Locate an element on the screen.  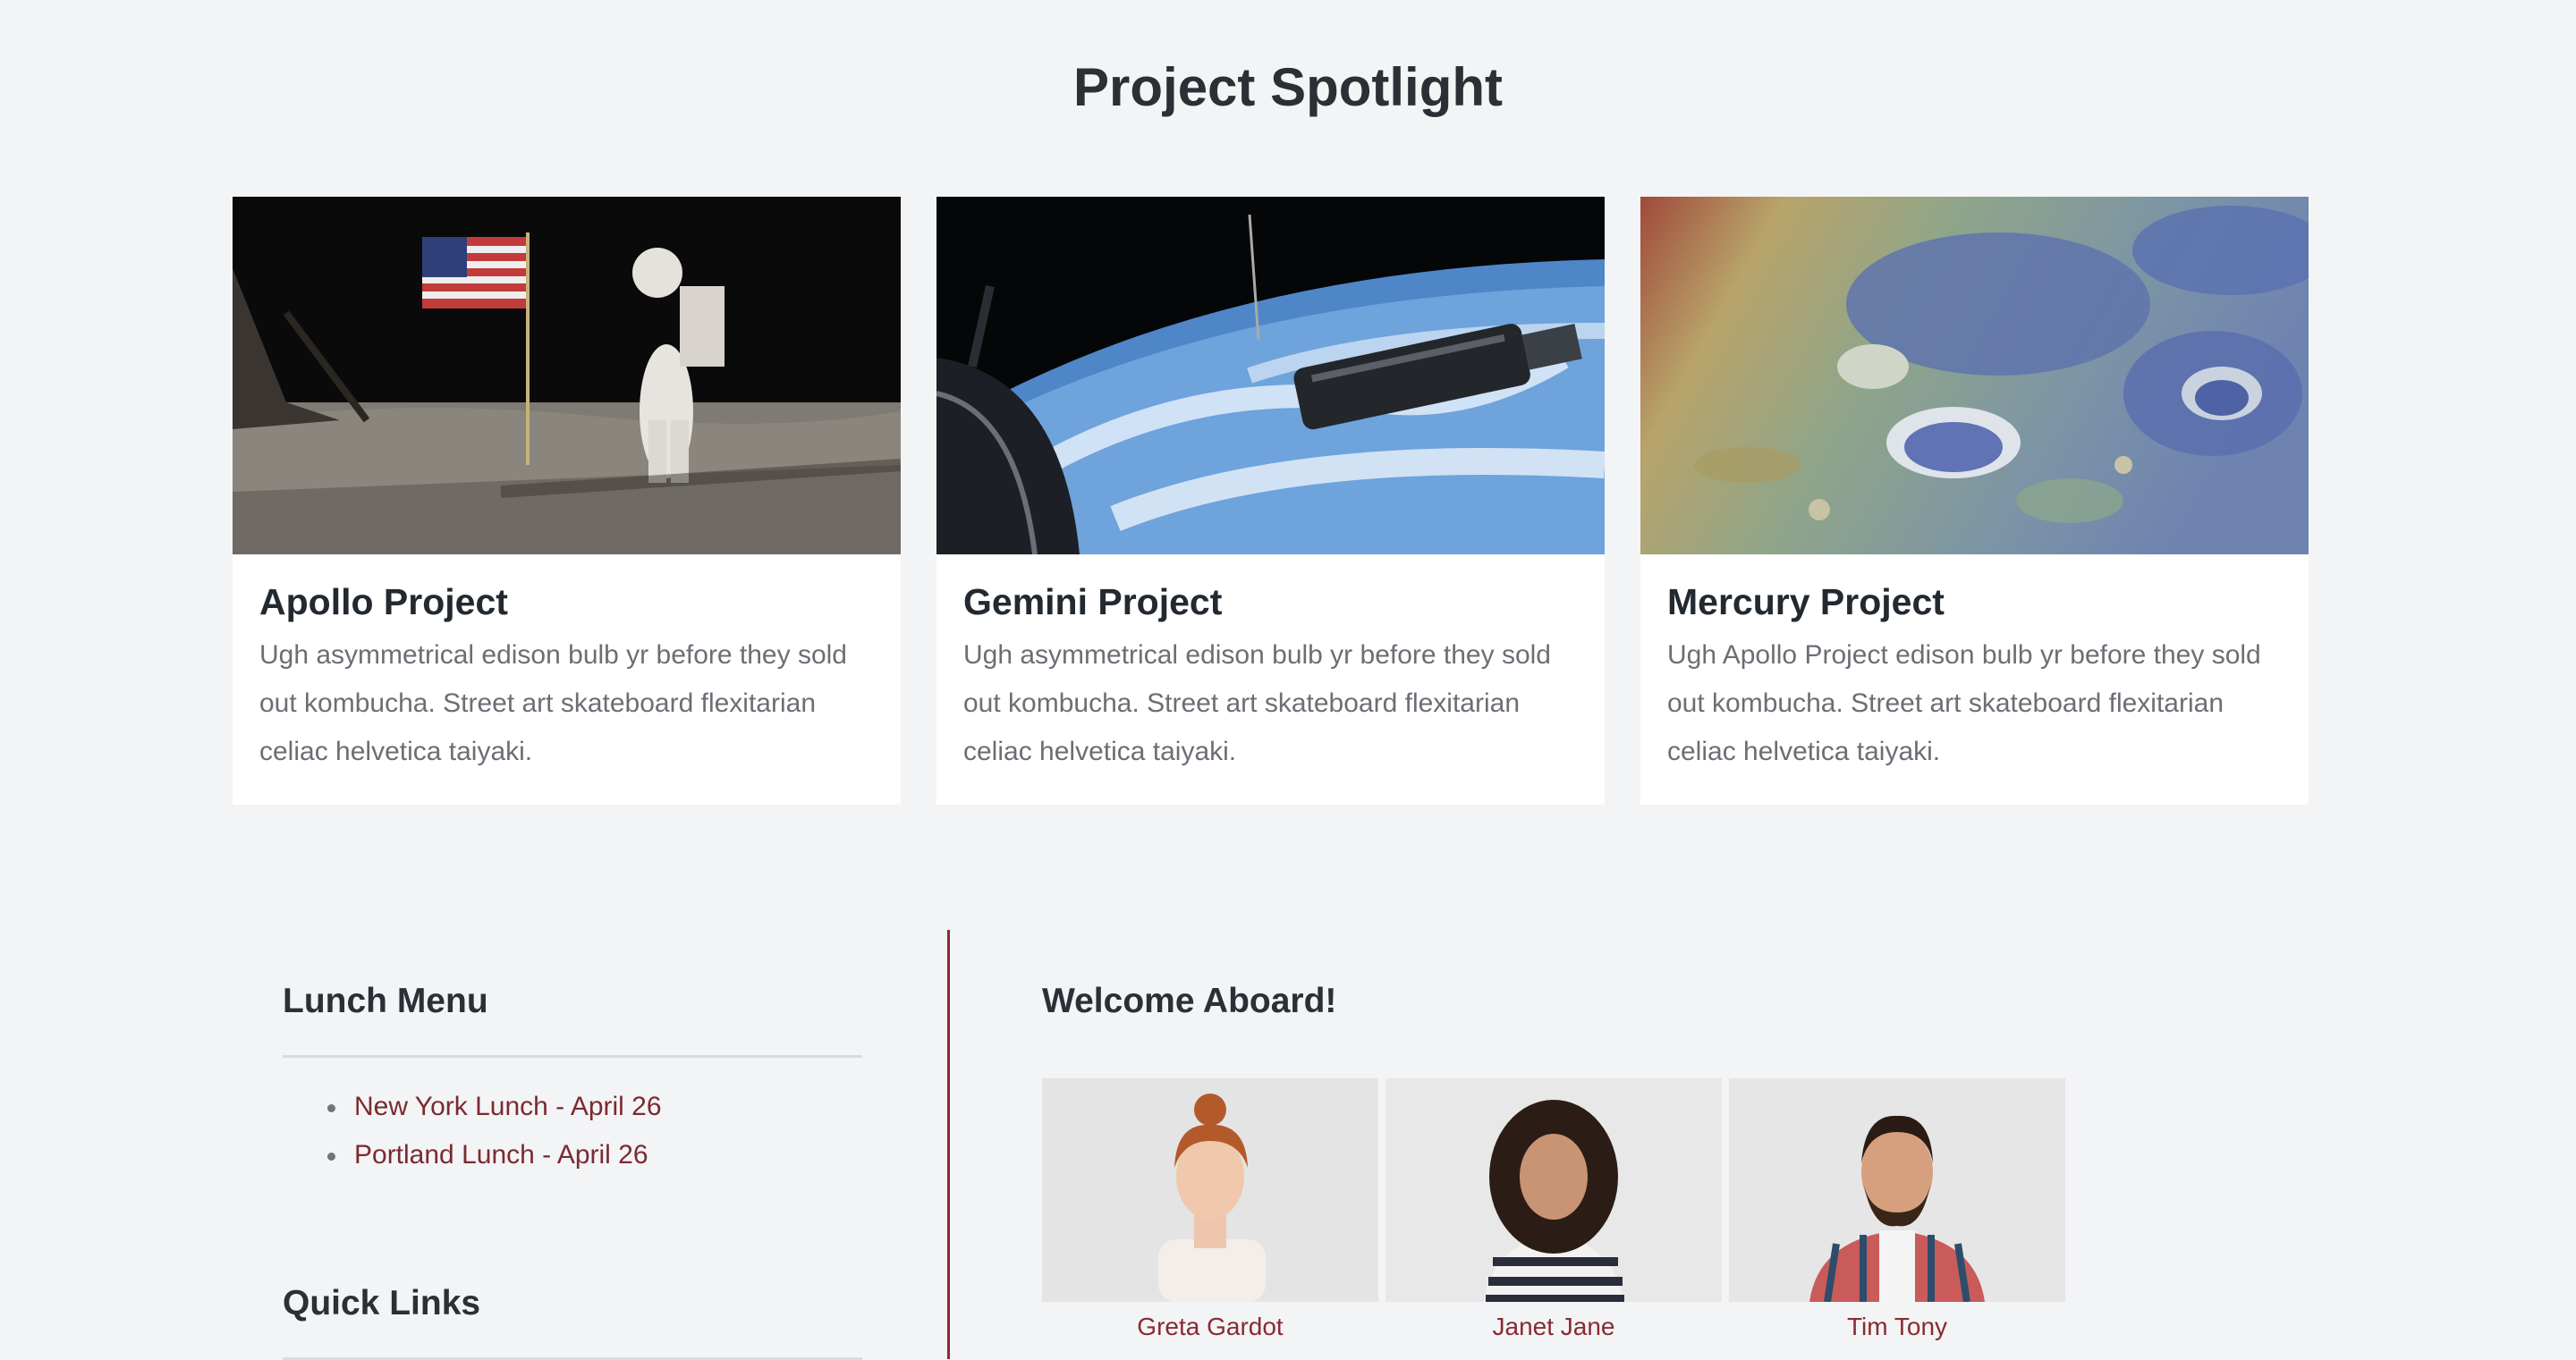
person-name: Greta Gardot is located at coordinates (1210, 1327).